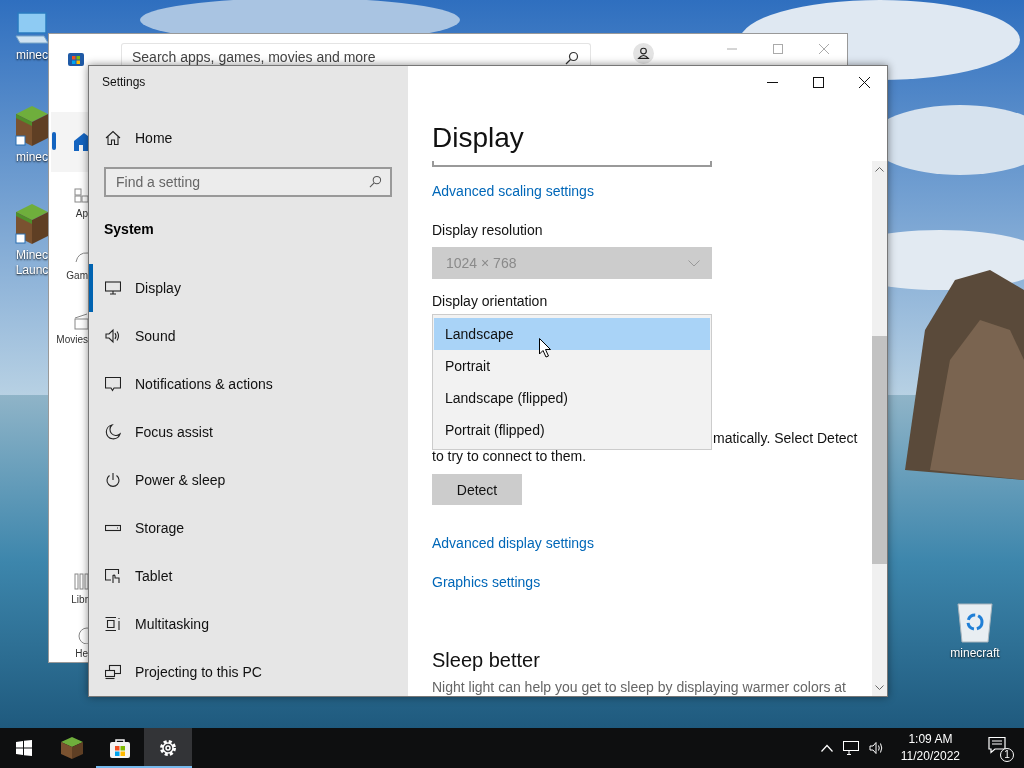  I want to click on description-text: to try to connect to them., so click(509, 456).